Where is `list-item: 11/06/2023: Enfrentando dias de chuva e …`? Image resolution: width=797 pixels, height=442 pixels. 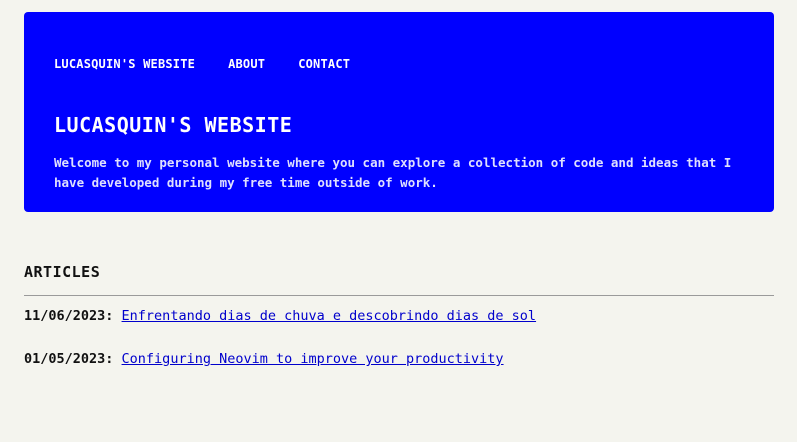
list-item: 11/06/2023: Enfrentando dias de chuva e … is located at coordinates (280, 329).